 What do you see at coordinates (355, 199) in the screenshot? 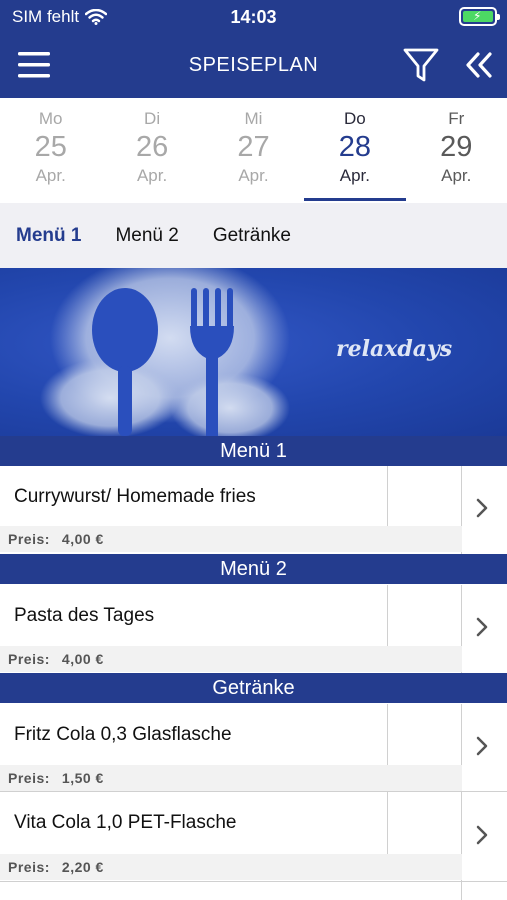
I see `active-day-indicator` at bounding box center [355, 199].